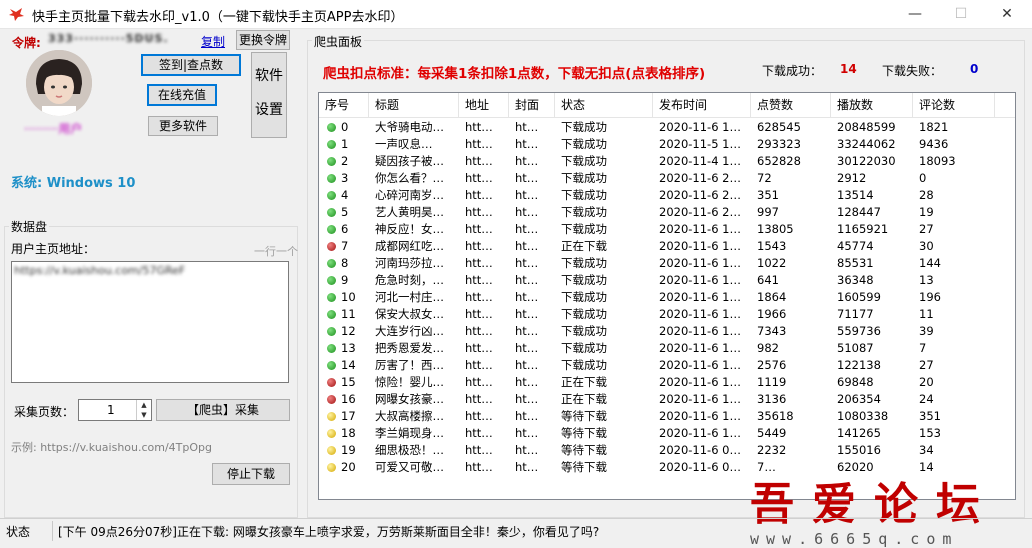  I want to click on table-row: 9 危急时刻，… htt… ht… 下载成功 2020-11-6 1… 641 36348 13, so click(667, 280).